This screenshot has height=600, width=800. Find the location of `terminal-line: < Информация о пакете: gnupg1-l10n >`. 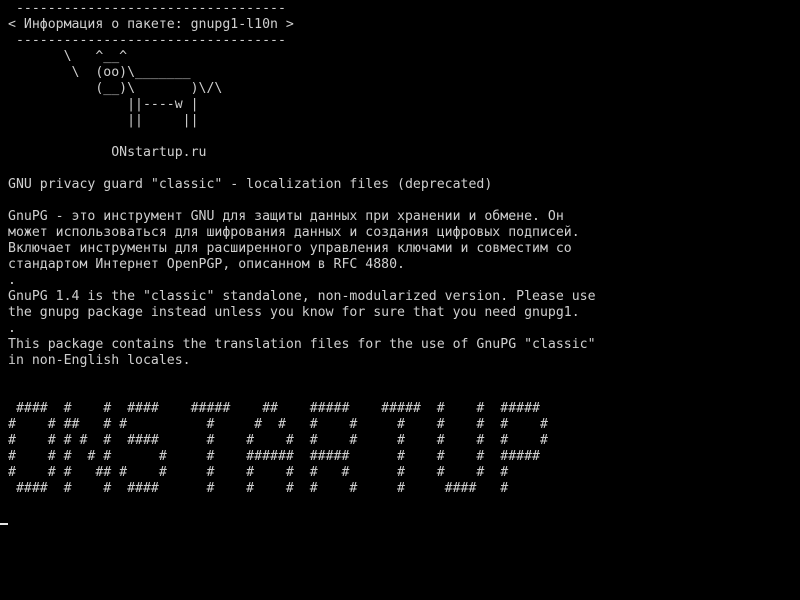

terminal-line: < Информация о пакете: gnupg1-l10n > is located at coordinates (151, 24).